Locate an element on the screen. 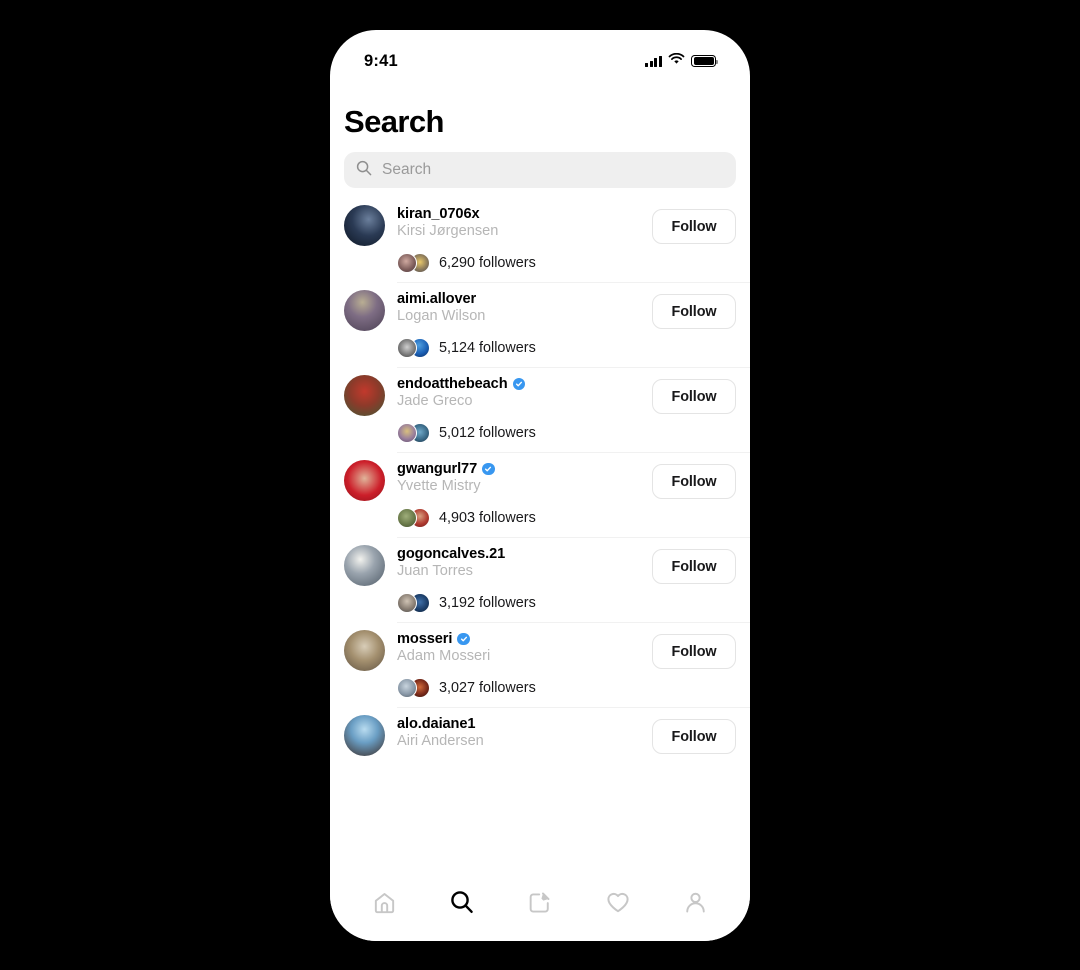 The image size is (1080, 970). account-meta: gwangurl77 Yvette Mistry is located at coordinates (520, 477).